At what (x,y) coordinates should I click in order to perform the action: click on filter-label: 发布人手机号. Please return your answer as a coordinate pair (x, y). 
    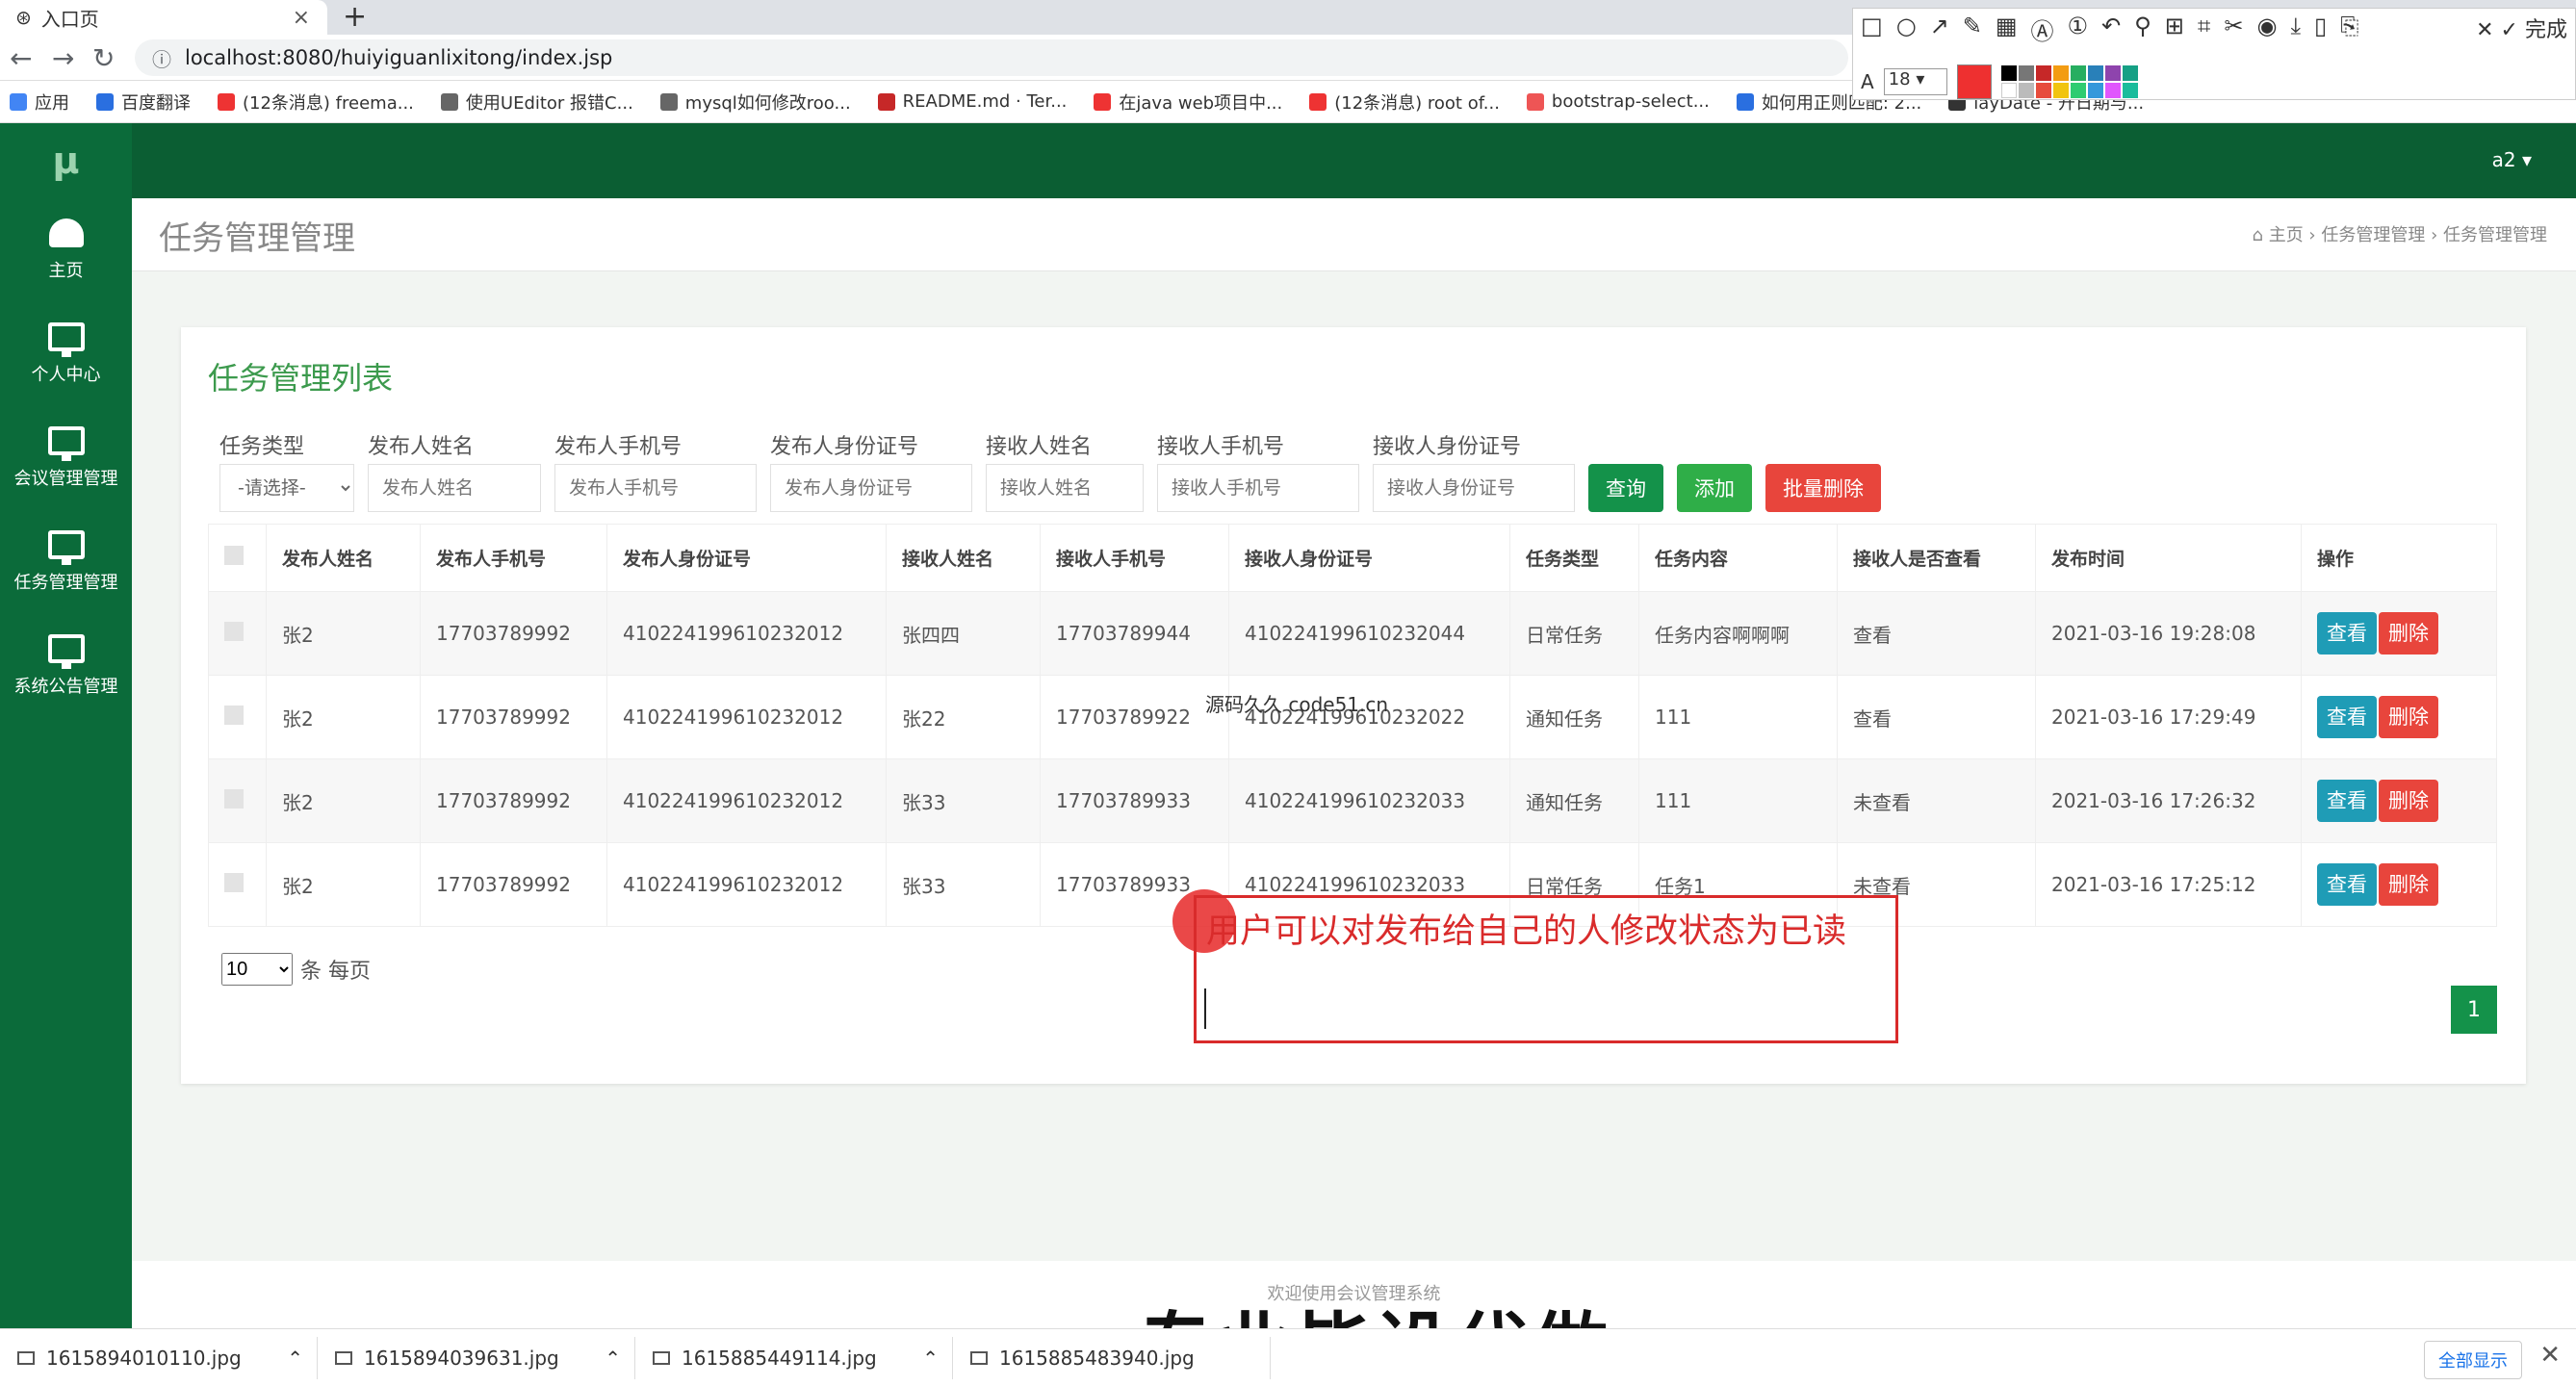
    Looking at the image, I should click on (619, 447).